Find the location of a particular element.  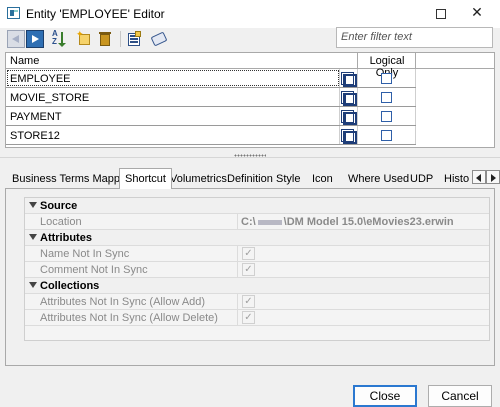

location-prefix: C:\ is located at coordinates (248, 222).